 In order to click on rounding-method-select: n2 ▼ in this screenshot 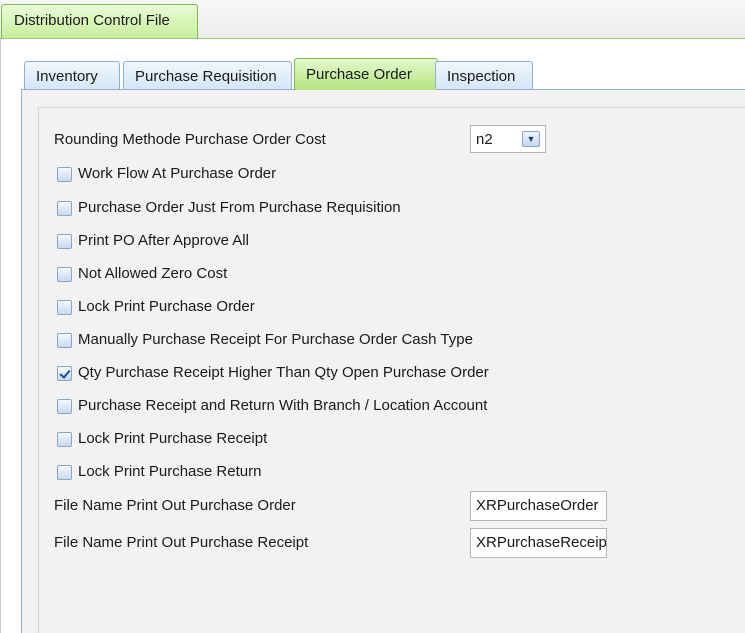, I will do `click(508, 139)`.